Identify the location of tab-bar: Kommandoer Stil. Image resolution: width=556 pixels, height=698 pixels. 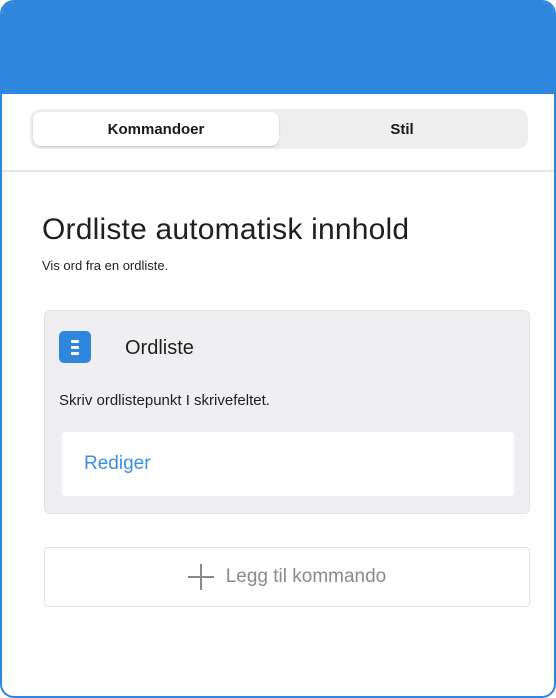
(278, 133).